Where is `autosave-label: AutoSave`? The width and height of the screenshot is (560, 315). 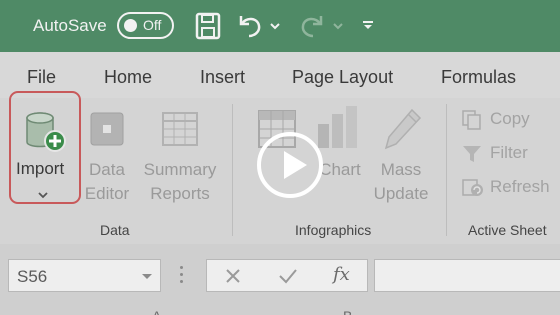
autosave-label: AutoSave is located at coordinates (70, 25).